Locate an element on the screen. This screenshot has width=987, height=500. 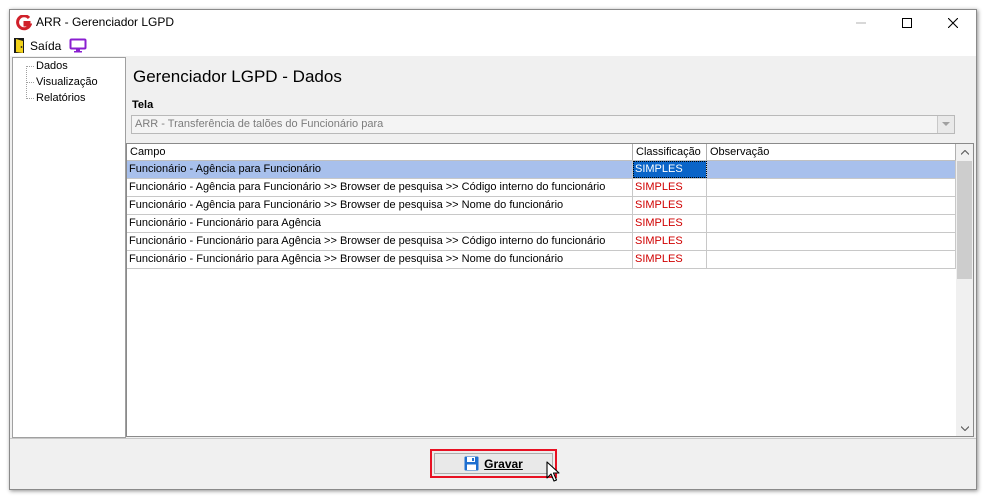
monitor-icon is located at coordinates (78, 45).